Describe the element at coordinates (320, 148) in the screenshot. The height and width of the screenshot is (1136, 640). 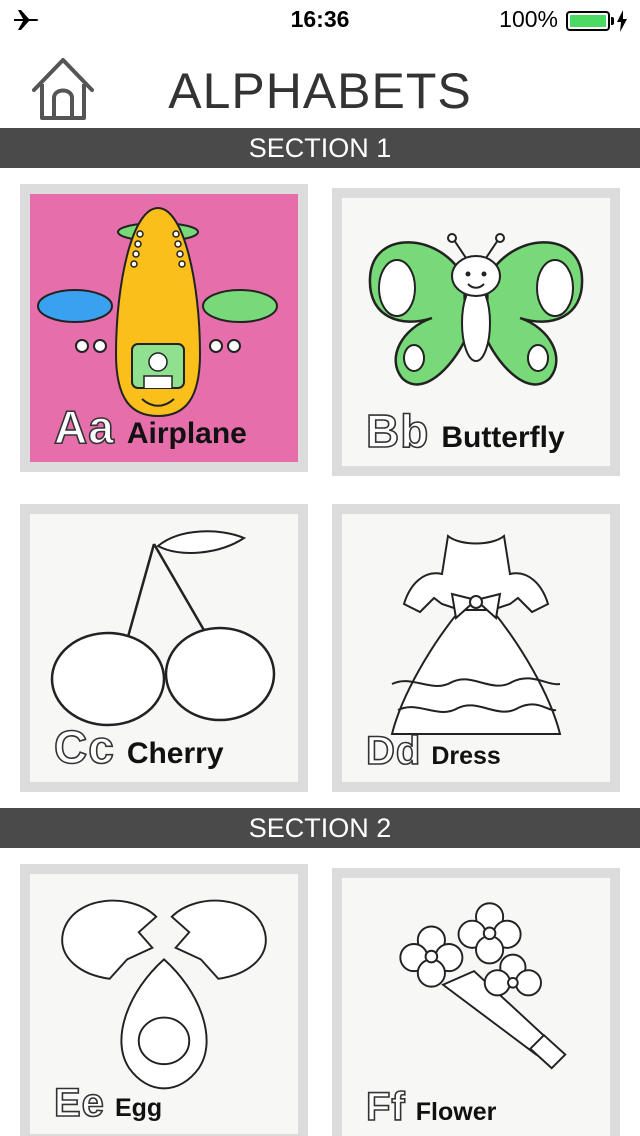
I see `section-header-1: SECTION 1` at that location.